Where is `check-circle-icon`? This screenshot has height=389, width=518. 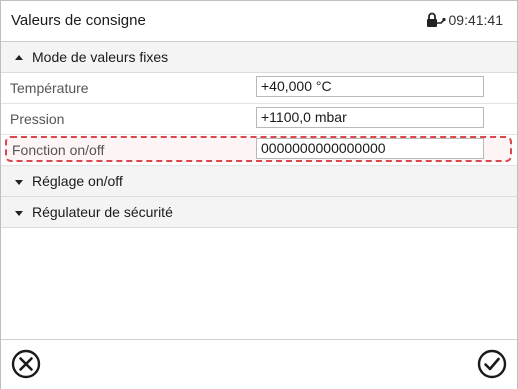
check-circle-icon is located at coordinates (492, 364).